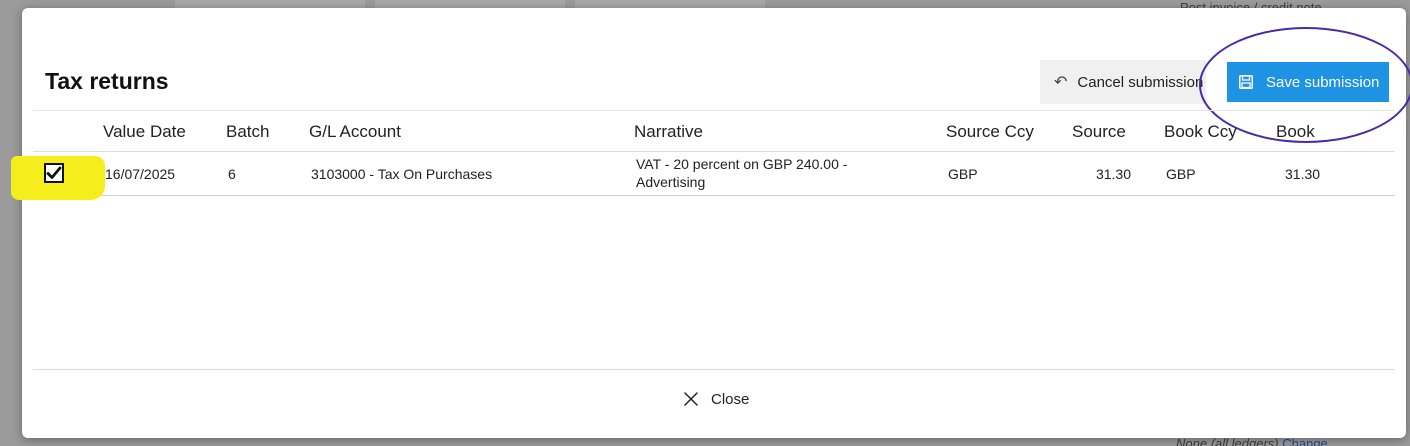 The width and height of the screenshot is (1410, 446). Describe the element at coordinates (144, 132) in the screenshot. I see `header-value-date: Value Date` at that location.